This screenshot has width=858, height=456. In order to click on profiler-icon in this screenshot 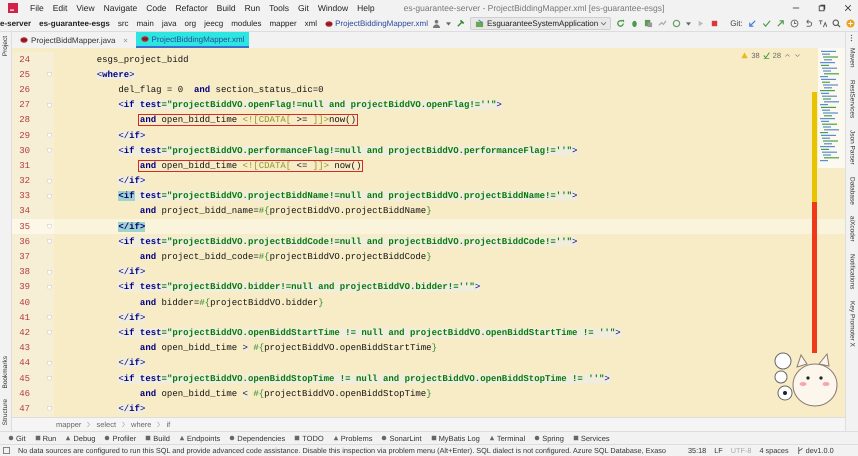, I will do `click(663, 23)`.